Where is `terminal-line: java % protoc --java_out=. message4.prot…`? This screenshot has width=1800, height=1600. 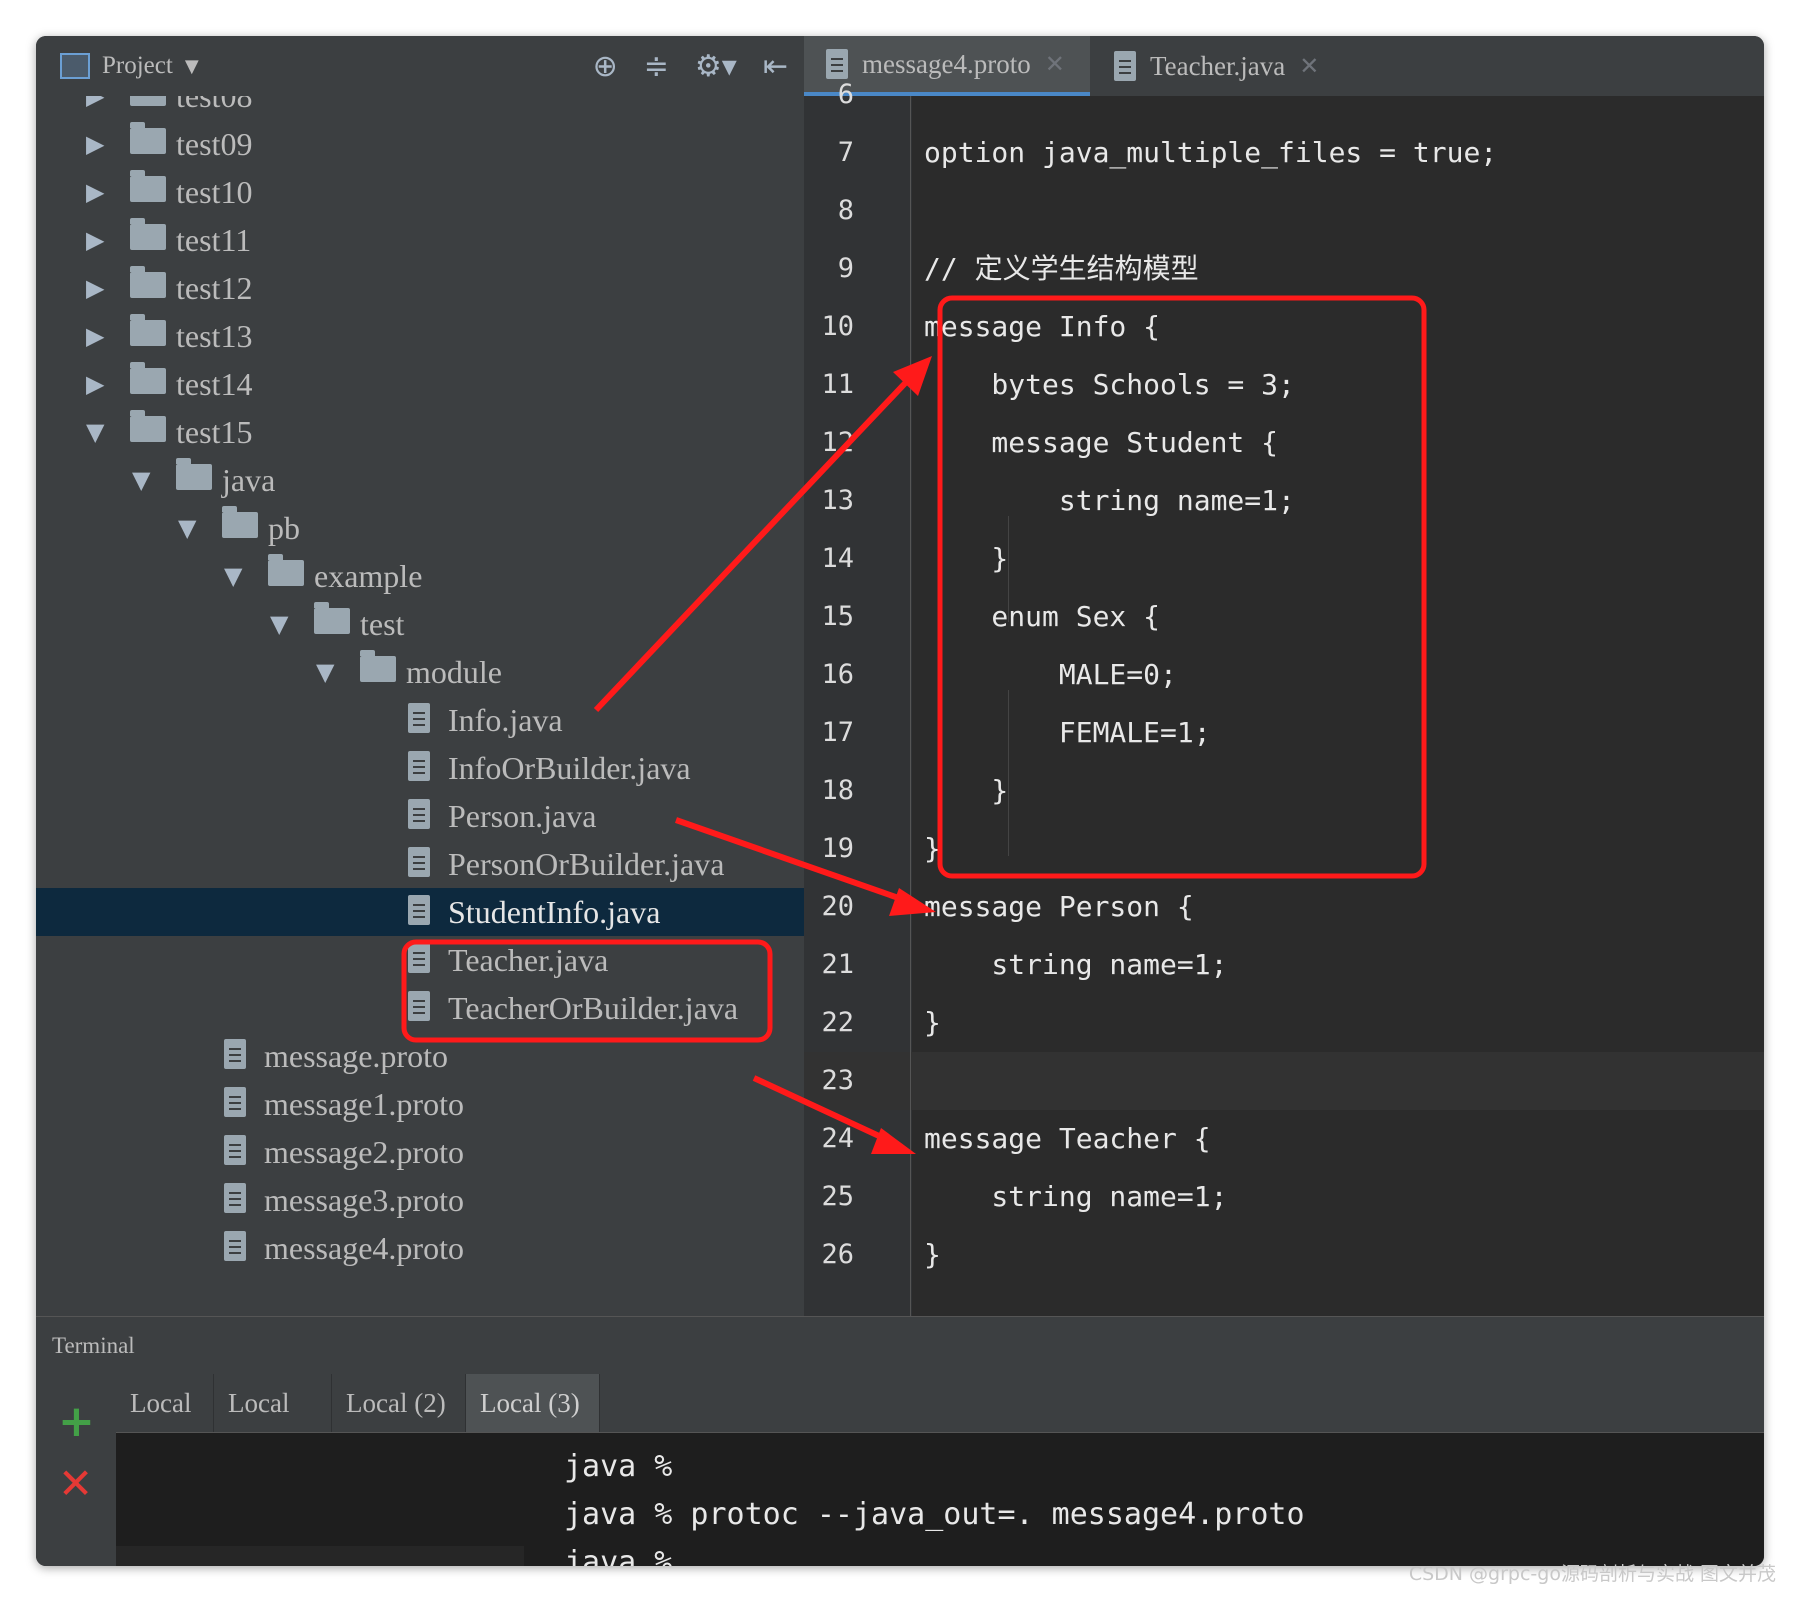 terminal-line: java % protoc --java_out=. message4.prot… is located at coordinates (934, 1514).